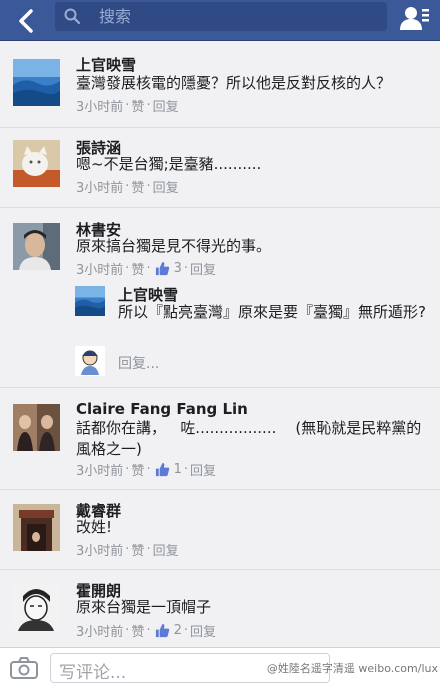 Image resolution: width=440 pixels, height=686 pixels. Describe the element at coordinates (272, 312) in the screenshot. I see `reply-text: 所以『點亮臺灣』原來是要『臺獨』無所遁形?` at that location.